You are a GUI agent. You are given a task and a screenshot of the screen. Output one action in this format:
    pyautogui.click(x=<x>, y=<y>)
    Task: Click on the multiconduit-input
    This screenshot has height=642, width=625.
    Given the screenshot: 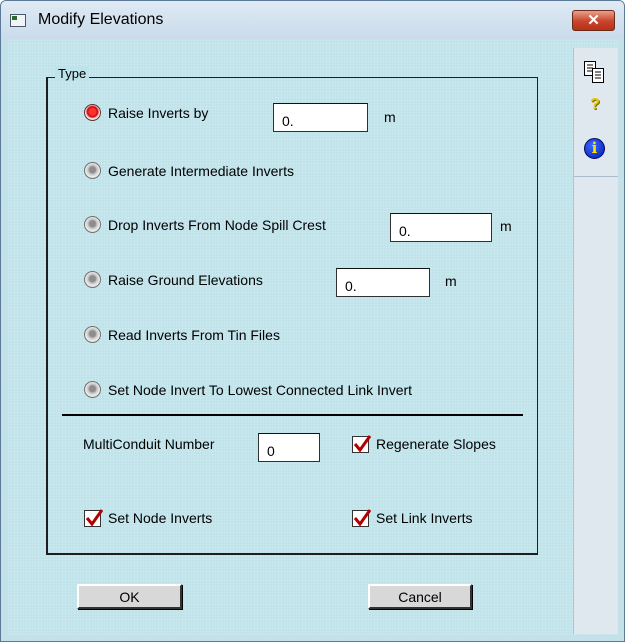 What is the action you would take?
    pyautogui.click(x=289, y=447)
    